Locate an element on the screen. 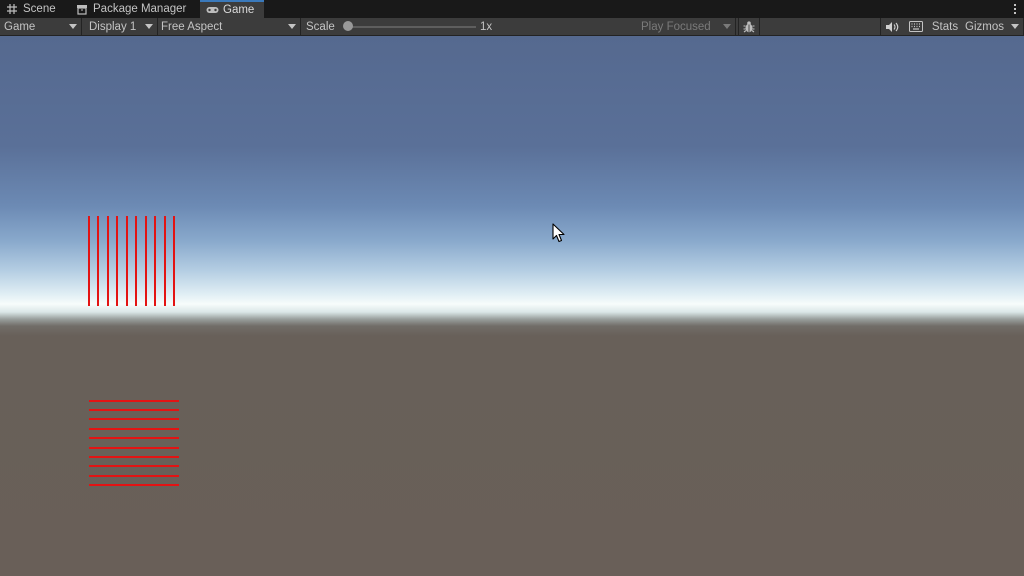 Image resolution: width=1024 pixels, height=576 pixels. play-mode-dropdown: Play Focused is located at coordinates (686, 26).